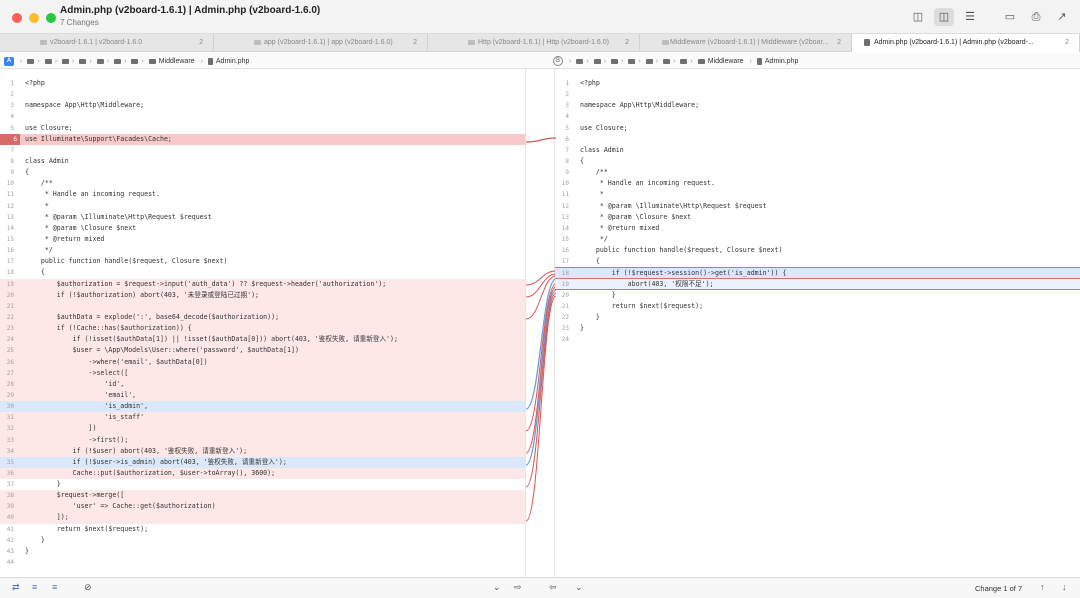 The width and height of the screenshot is (1080, 598). Describe the element at coordinates (262, 484) in the screenshot. I see `code-line: 37 }` at that location.